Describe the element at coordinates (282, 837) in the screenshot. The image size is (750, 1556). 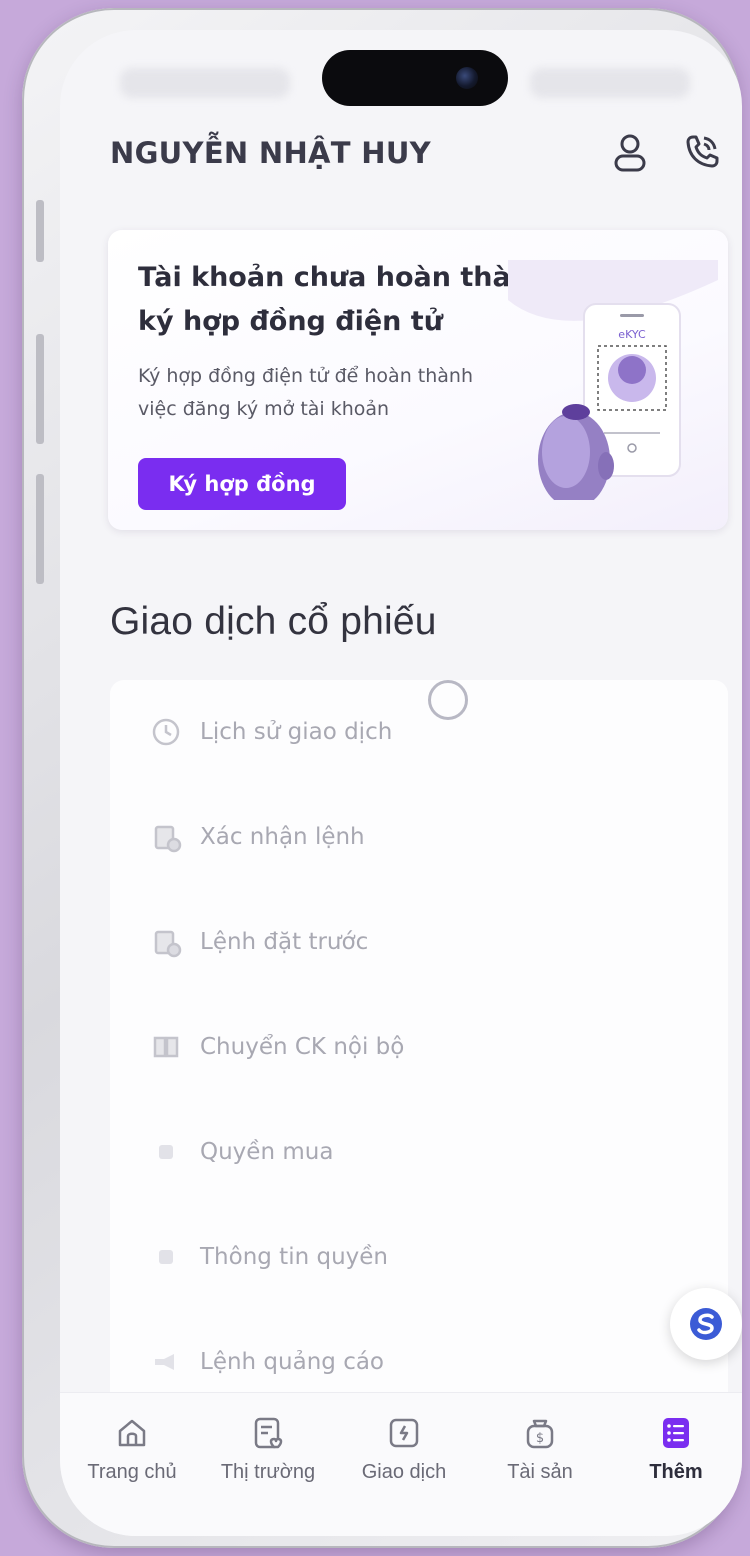
I see `menu-item-label: Xác nhận lệnh` at that location.